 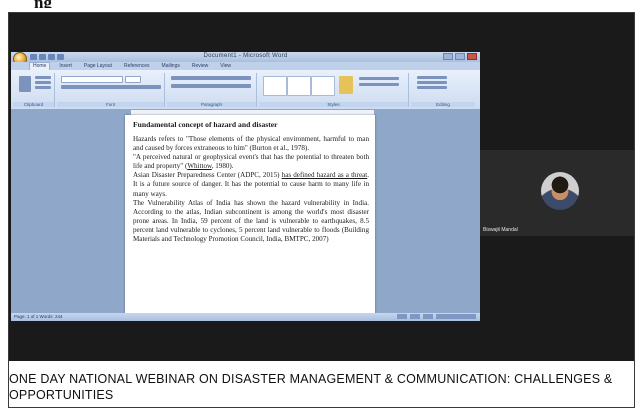 What do you see at coordinates (92, 79) in the screenshot?
I see `font-name-dropdown` at bounding box center [92, 79].